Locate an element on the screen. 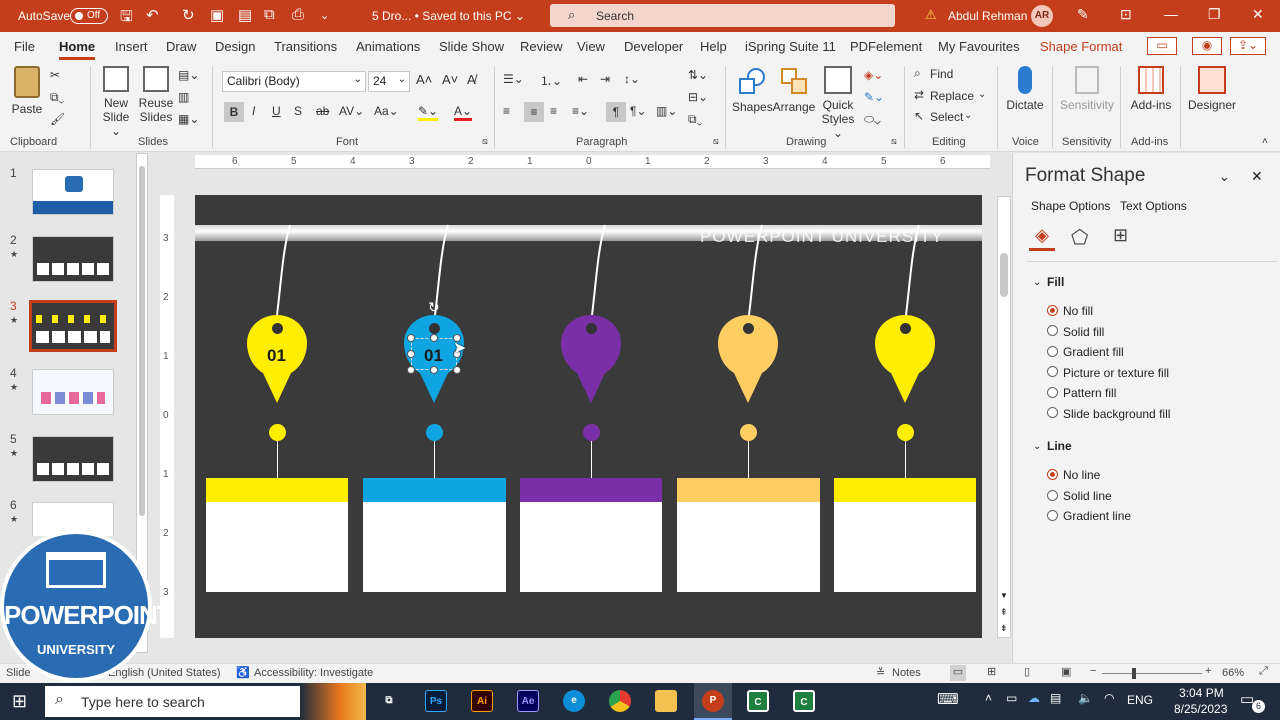 This screenshot has height=720, width=1280. notes-button: Notes is located at coordinates (906, 673).